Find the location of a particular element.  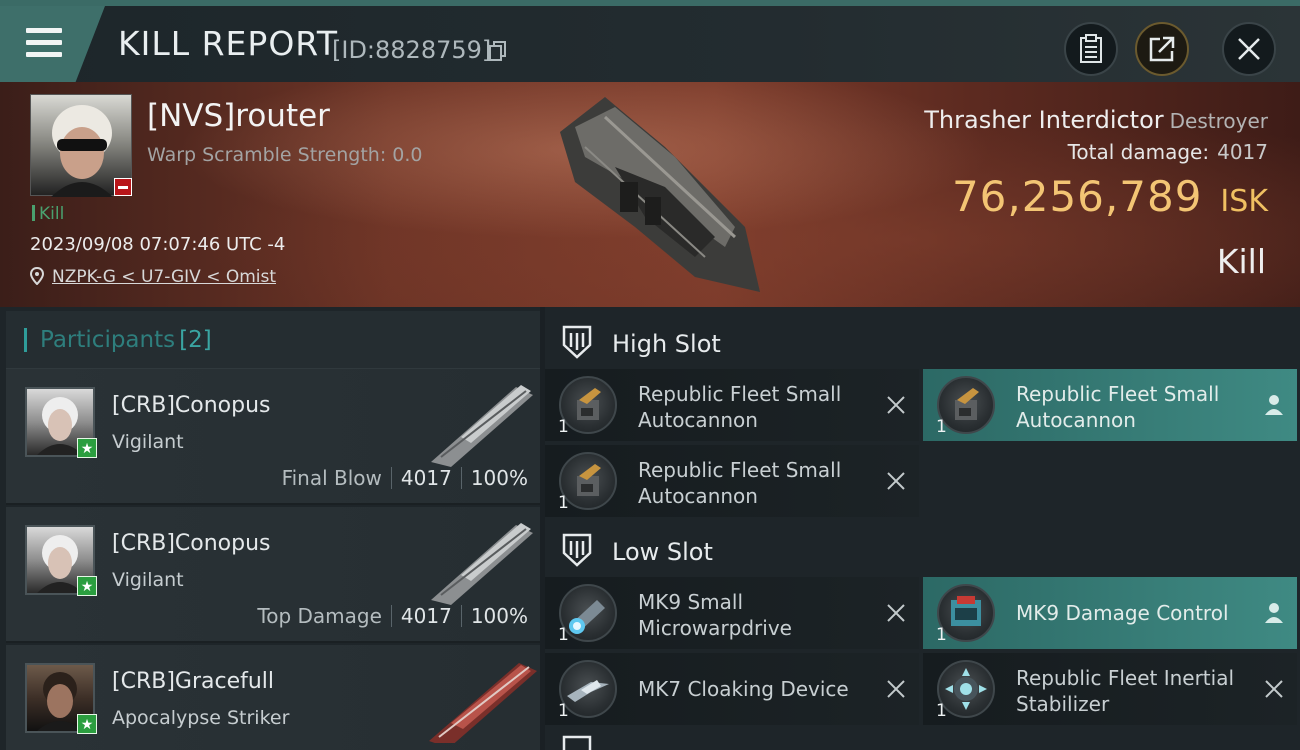

isk-value: 76,256,789 ISK is located at coordinates (1110, 196).